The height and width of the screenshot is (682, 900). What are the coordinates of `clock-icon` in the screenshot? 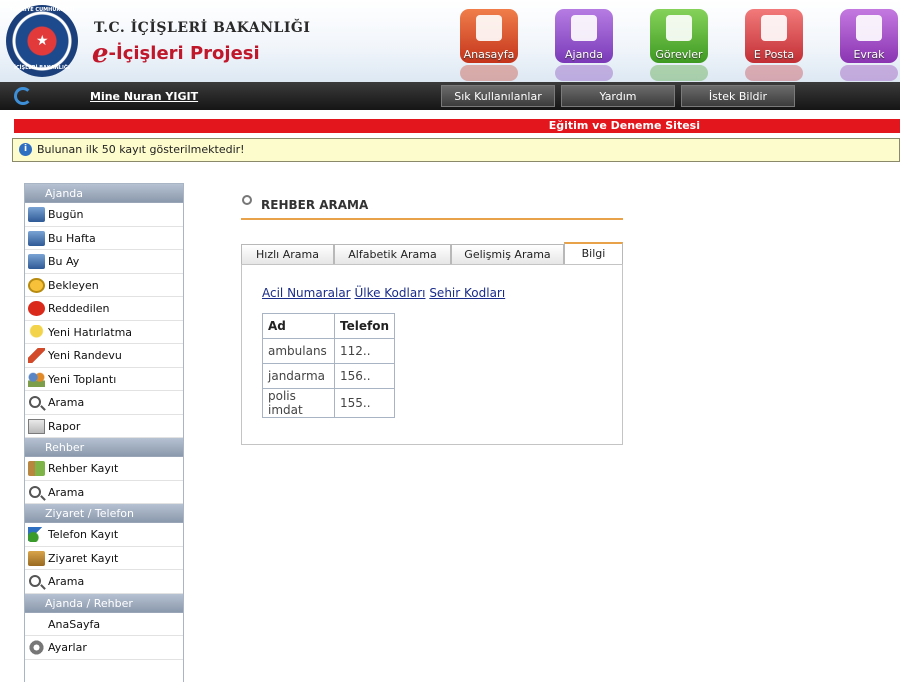 It's located at (36, 285).